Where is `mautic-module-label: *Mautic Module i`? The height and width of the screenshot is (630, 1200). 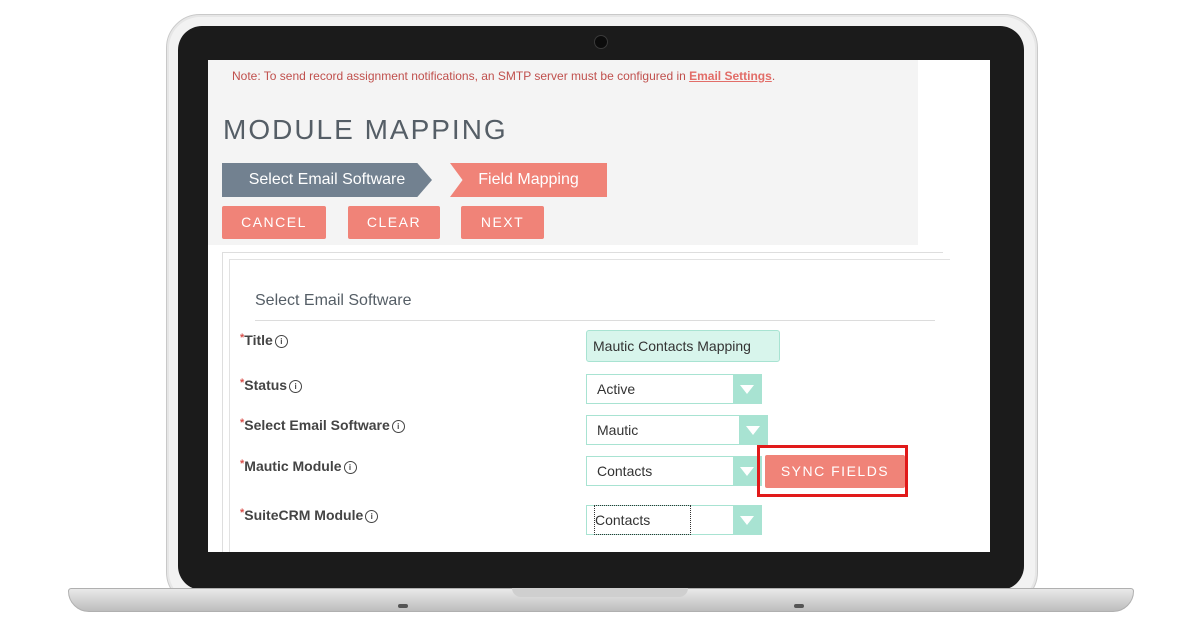 mautic-module-label: *Mautic Module i is located at coordinates (298, 466).